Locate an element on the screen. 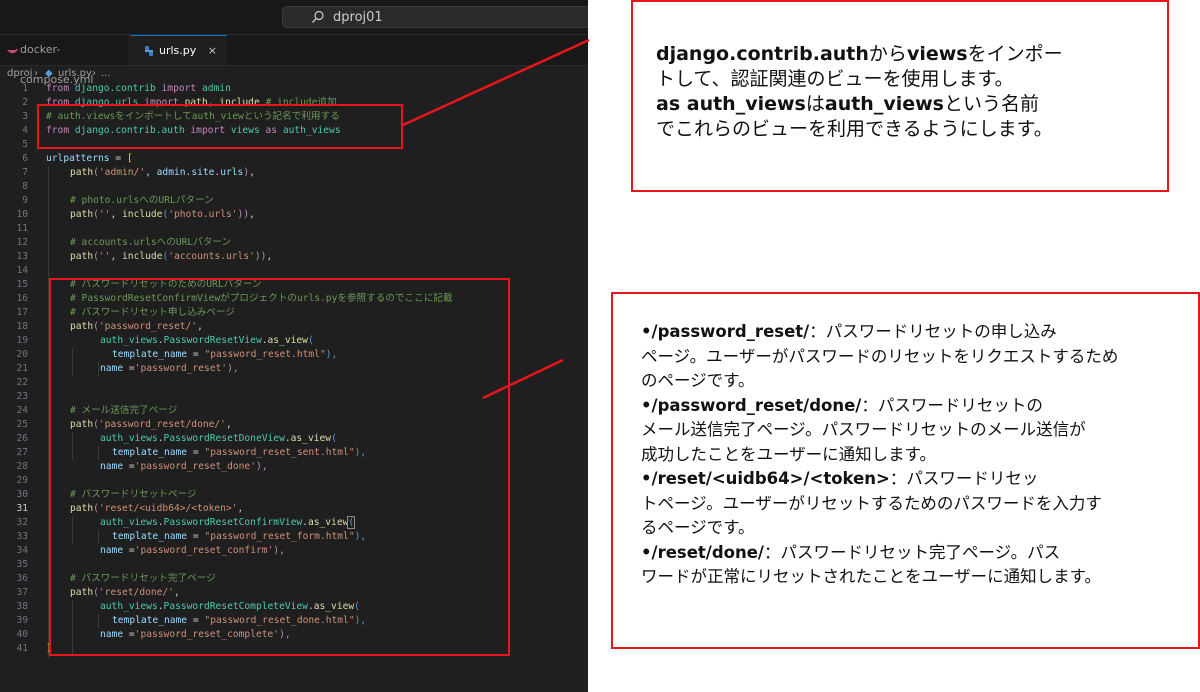  callout-line: トページ。ユーザーがリセットするためのパスワードを入力す is located at coordinates (871, 503).